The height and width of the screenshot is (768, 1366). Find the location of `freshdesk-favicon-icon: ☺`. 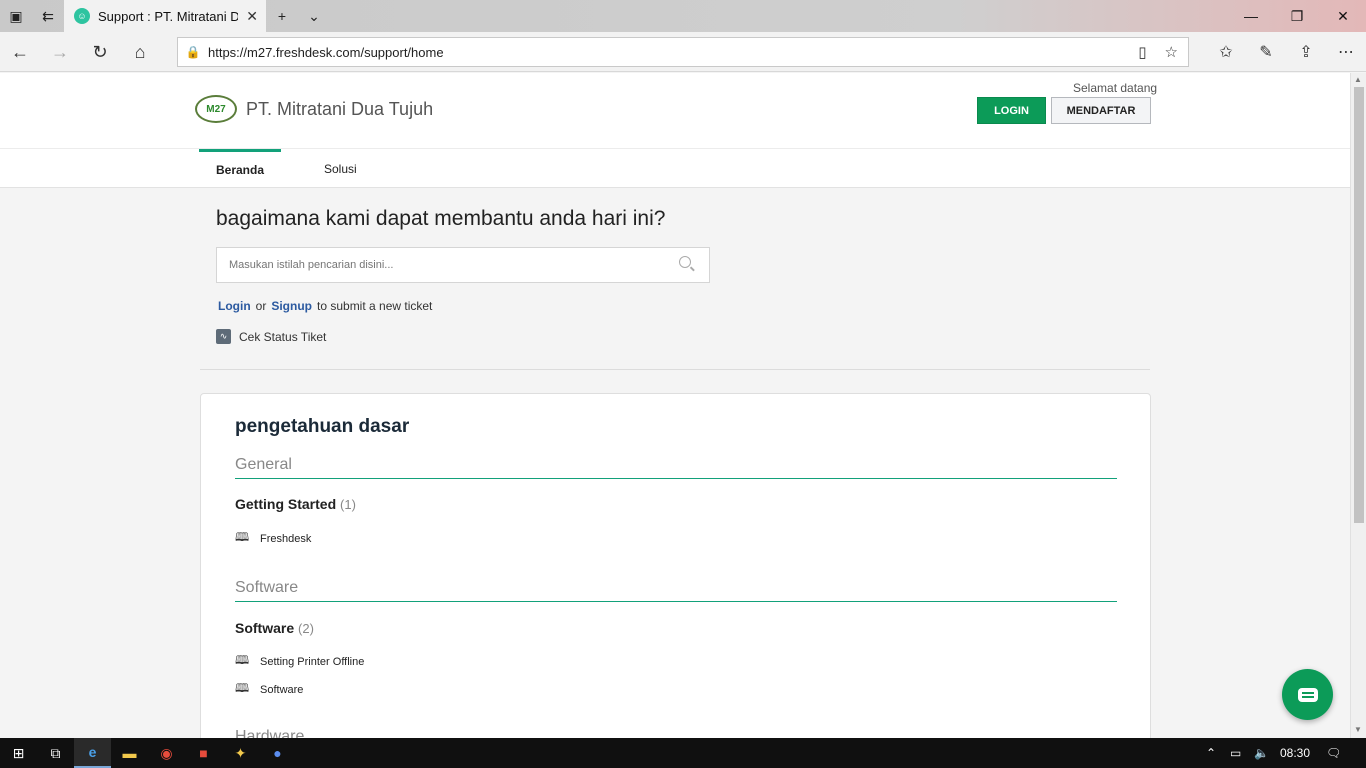

freshdesk-favicon-icon: ☺ is located at coordinates (82, 16).